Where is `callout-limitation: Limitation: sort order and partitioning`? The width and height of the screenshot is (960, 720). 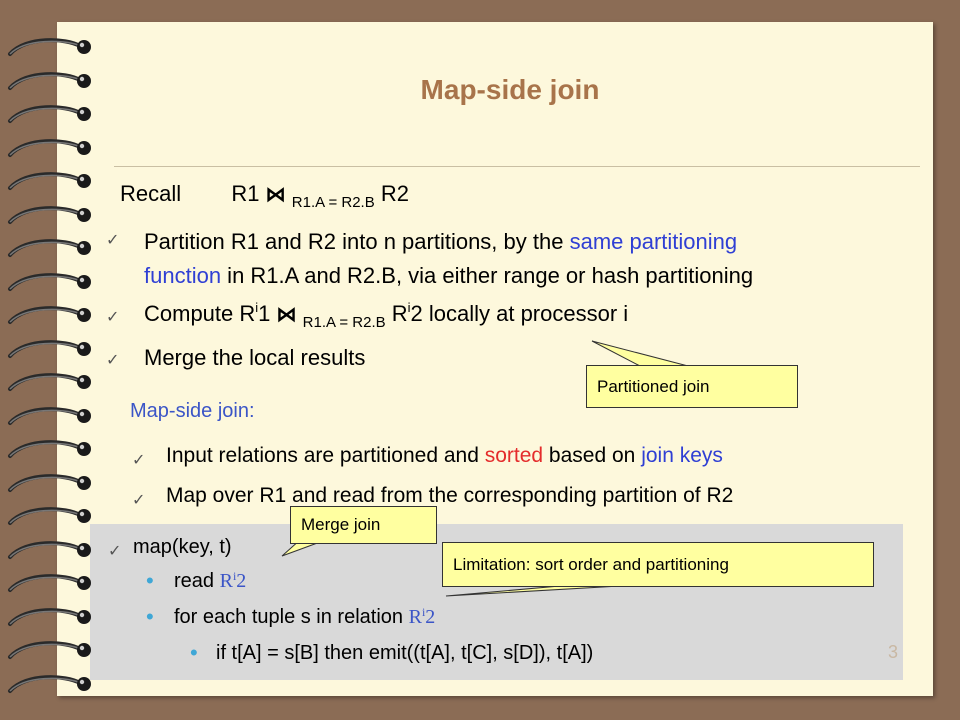
callout-limitation: Limitation: sort order and partitioning is located at coordinates (658, 564).